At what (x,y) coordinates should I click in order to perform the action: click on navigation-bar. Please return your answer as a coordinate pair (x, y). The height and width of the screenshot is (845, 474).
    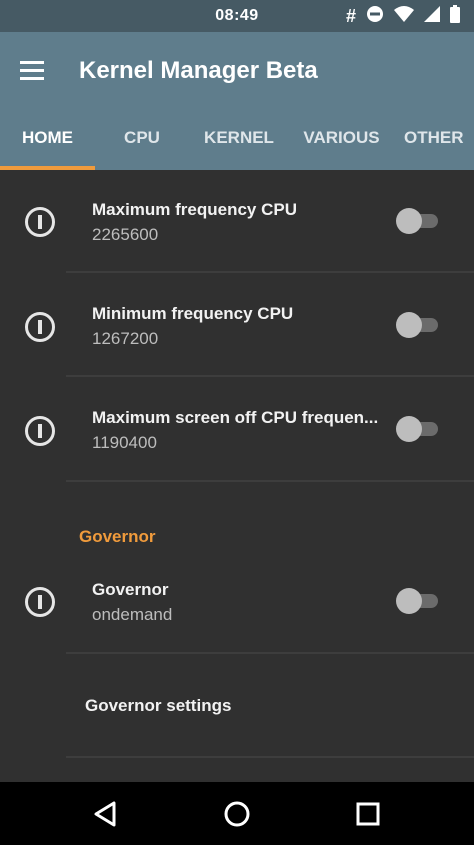
    Looking at the image, I should click on (237, 813).